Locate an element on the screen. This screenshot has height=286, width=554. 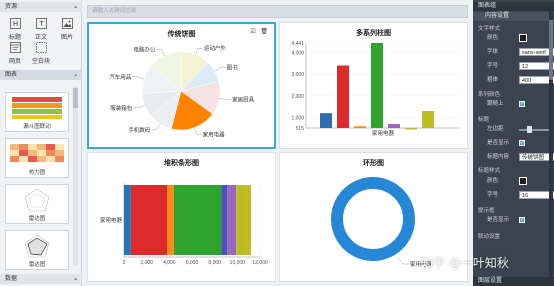
properties-scrollbar is located at coordinates (551, 145).